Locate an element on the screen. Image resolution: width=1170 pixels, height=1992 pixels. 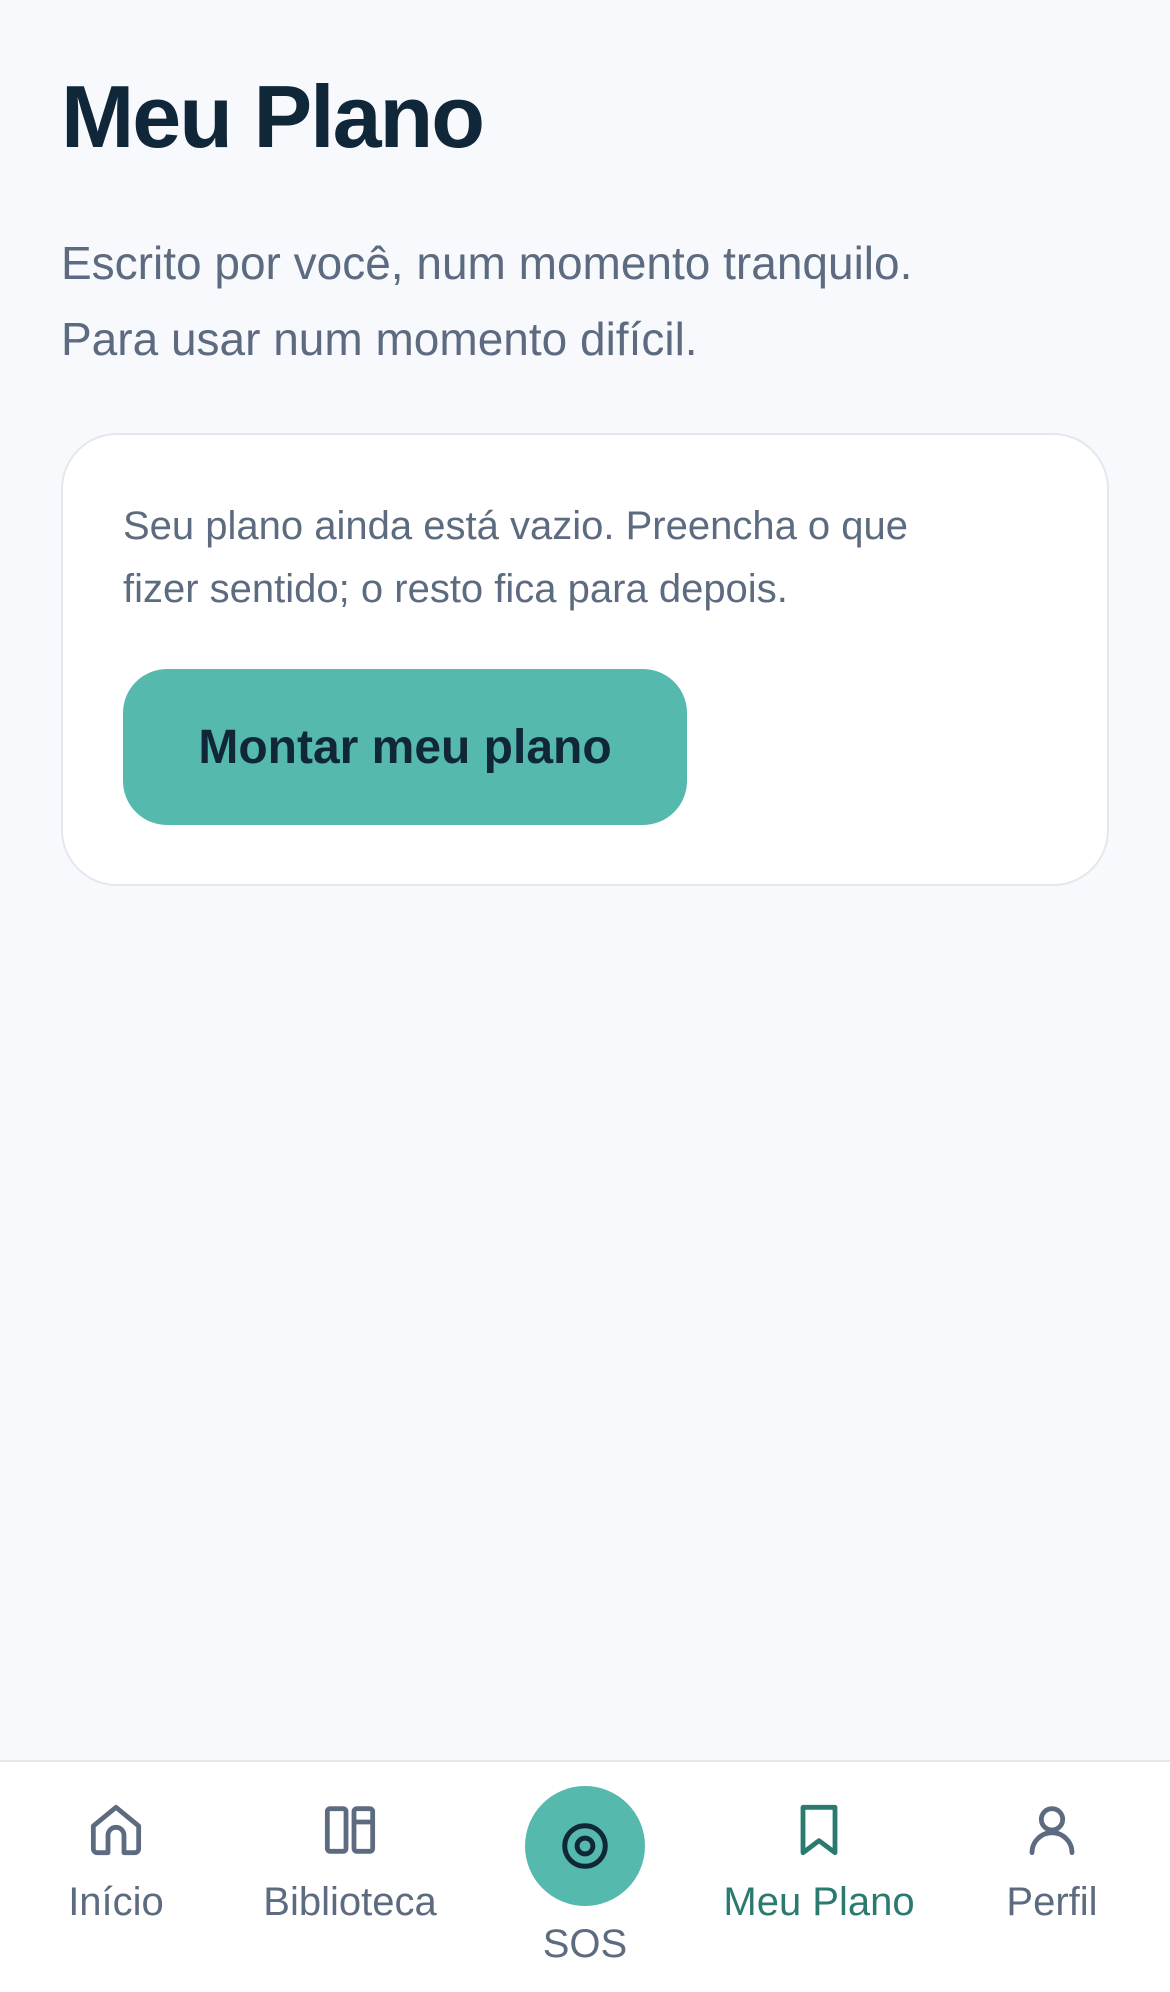
subtitle-line-1: Escrito por você, num momento tranquilo. is located at coordinates (487, 263).